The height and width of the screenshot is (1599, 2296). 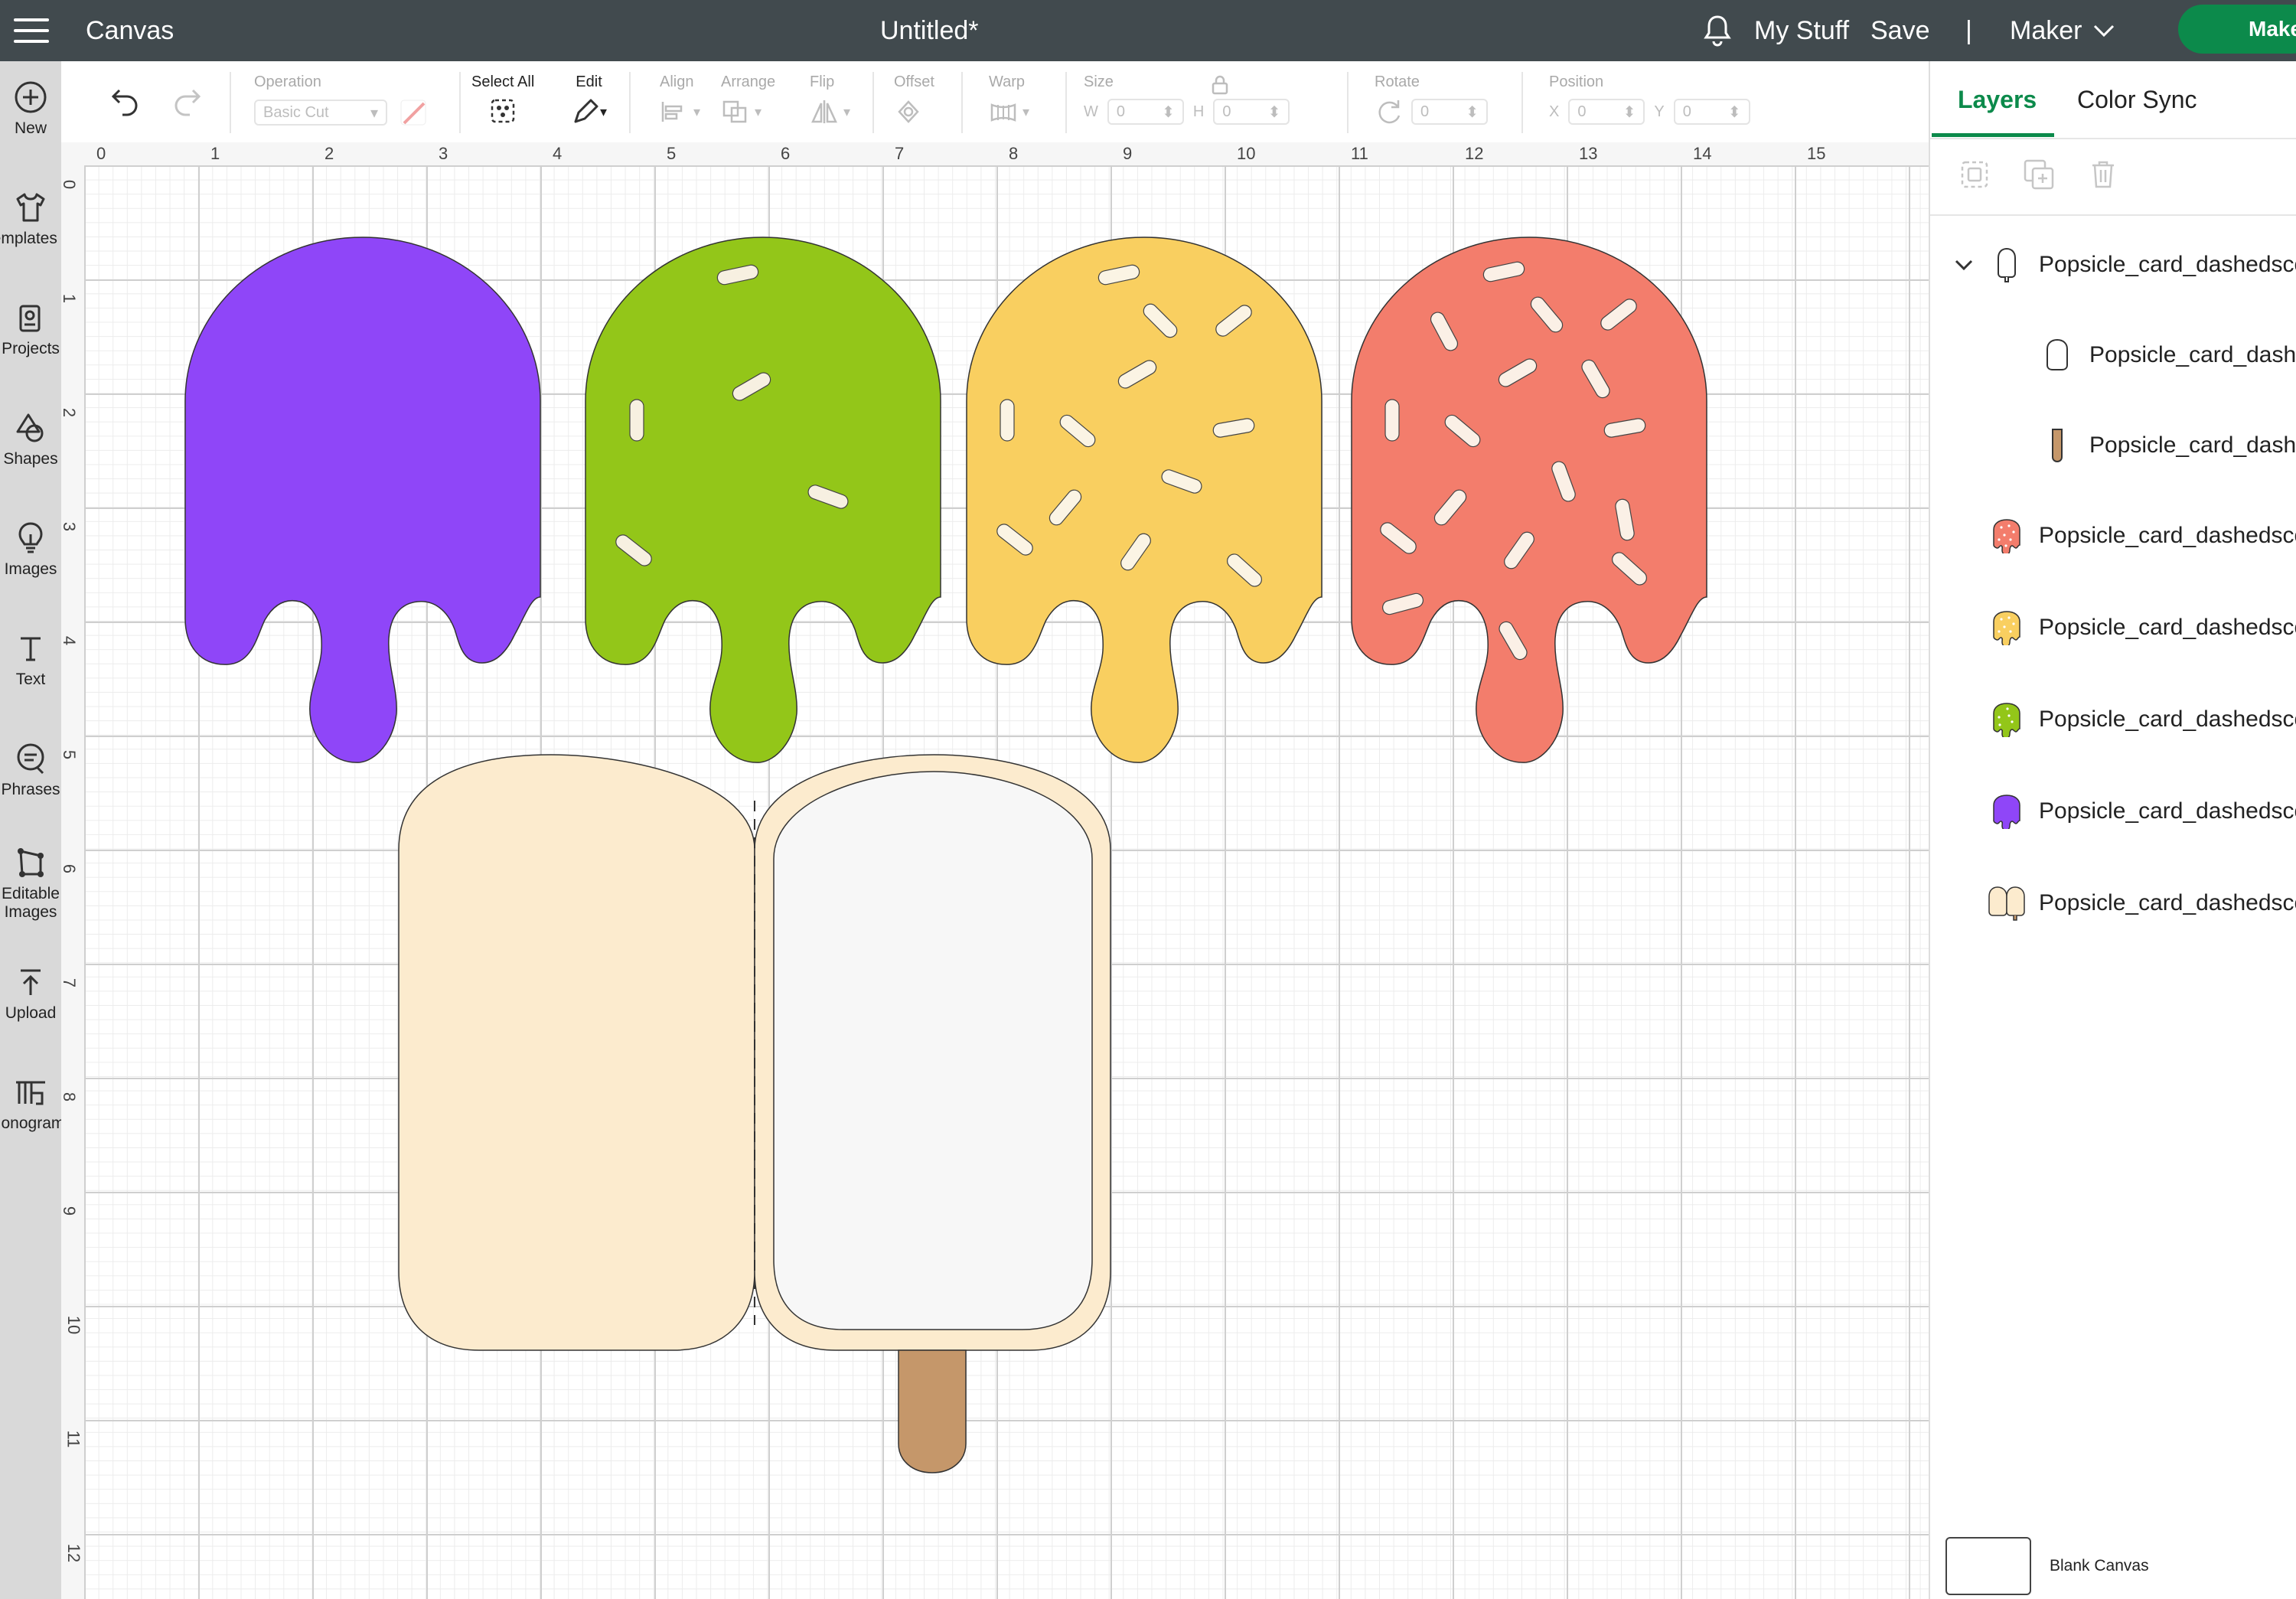 What do you see at coordinates (1220, 87) in the screenshot?
I see `lock-icon` at bounding box center [1220, 87].